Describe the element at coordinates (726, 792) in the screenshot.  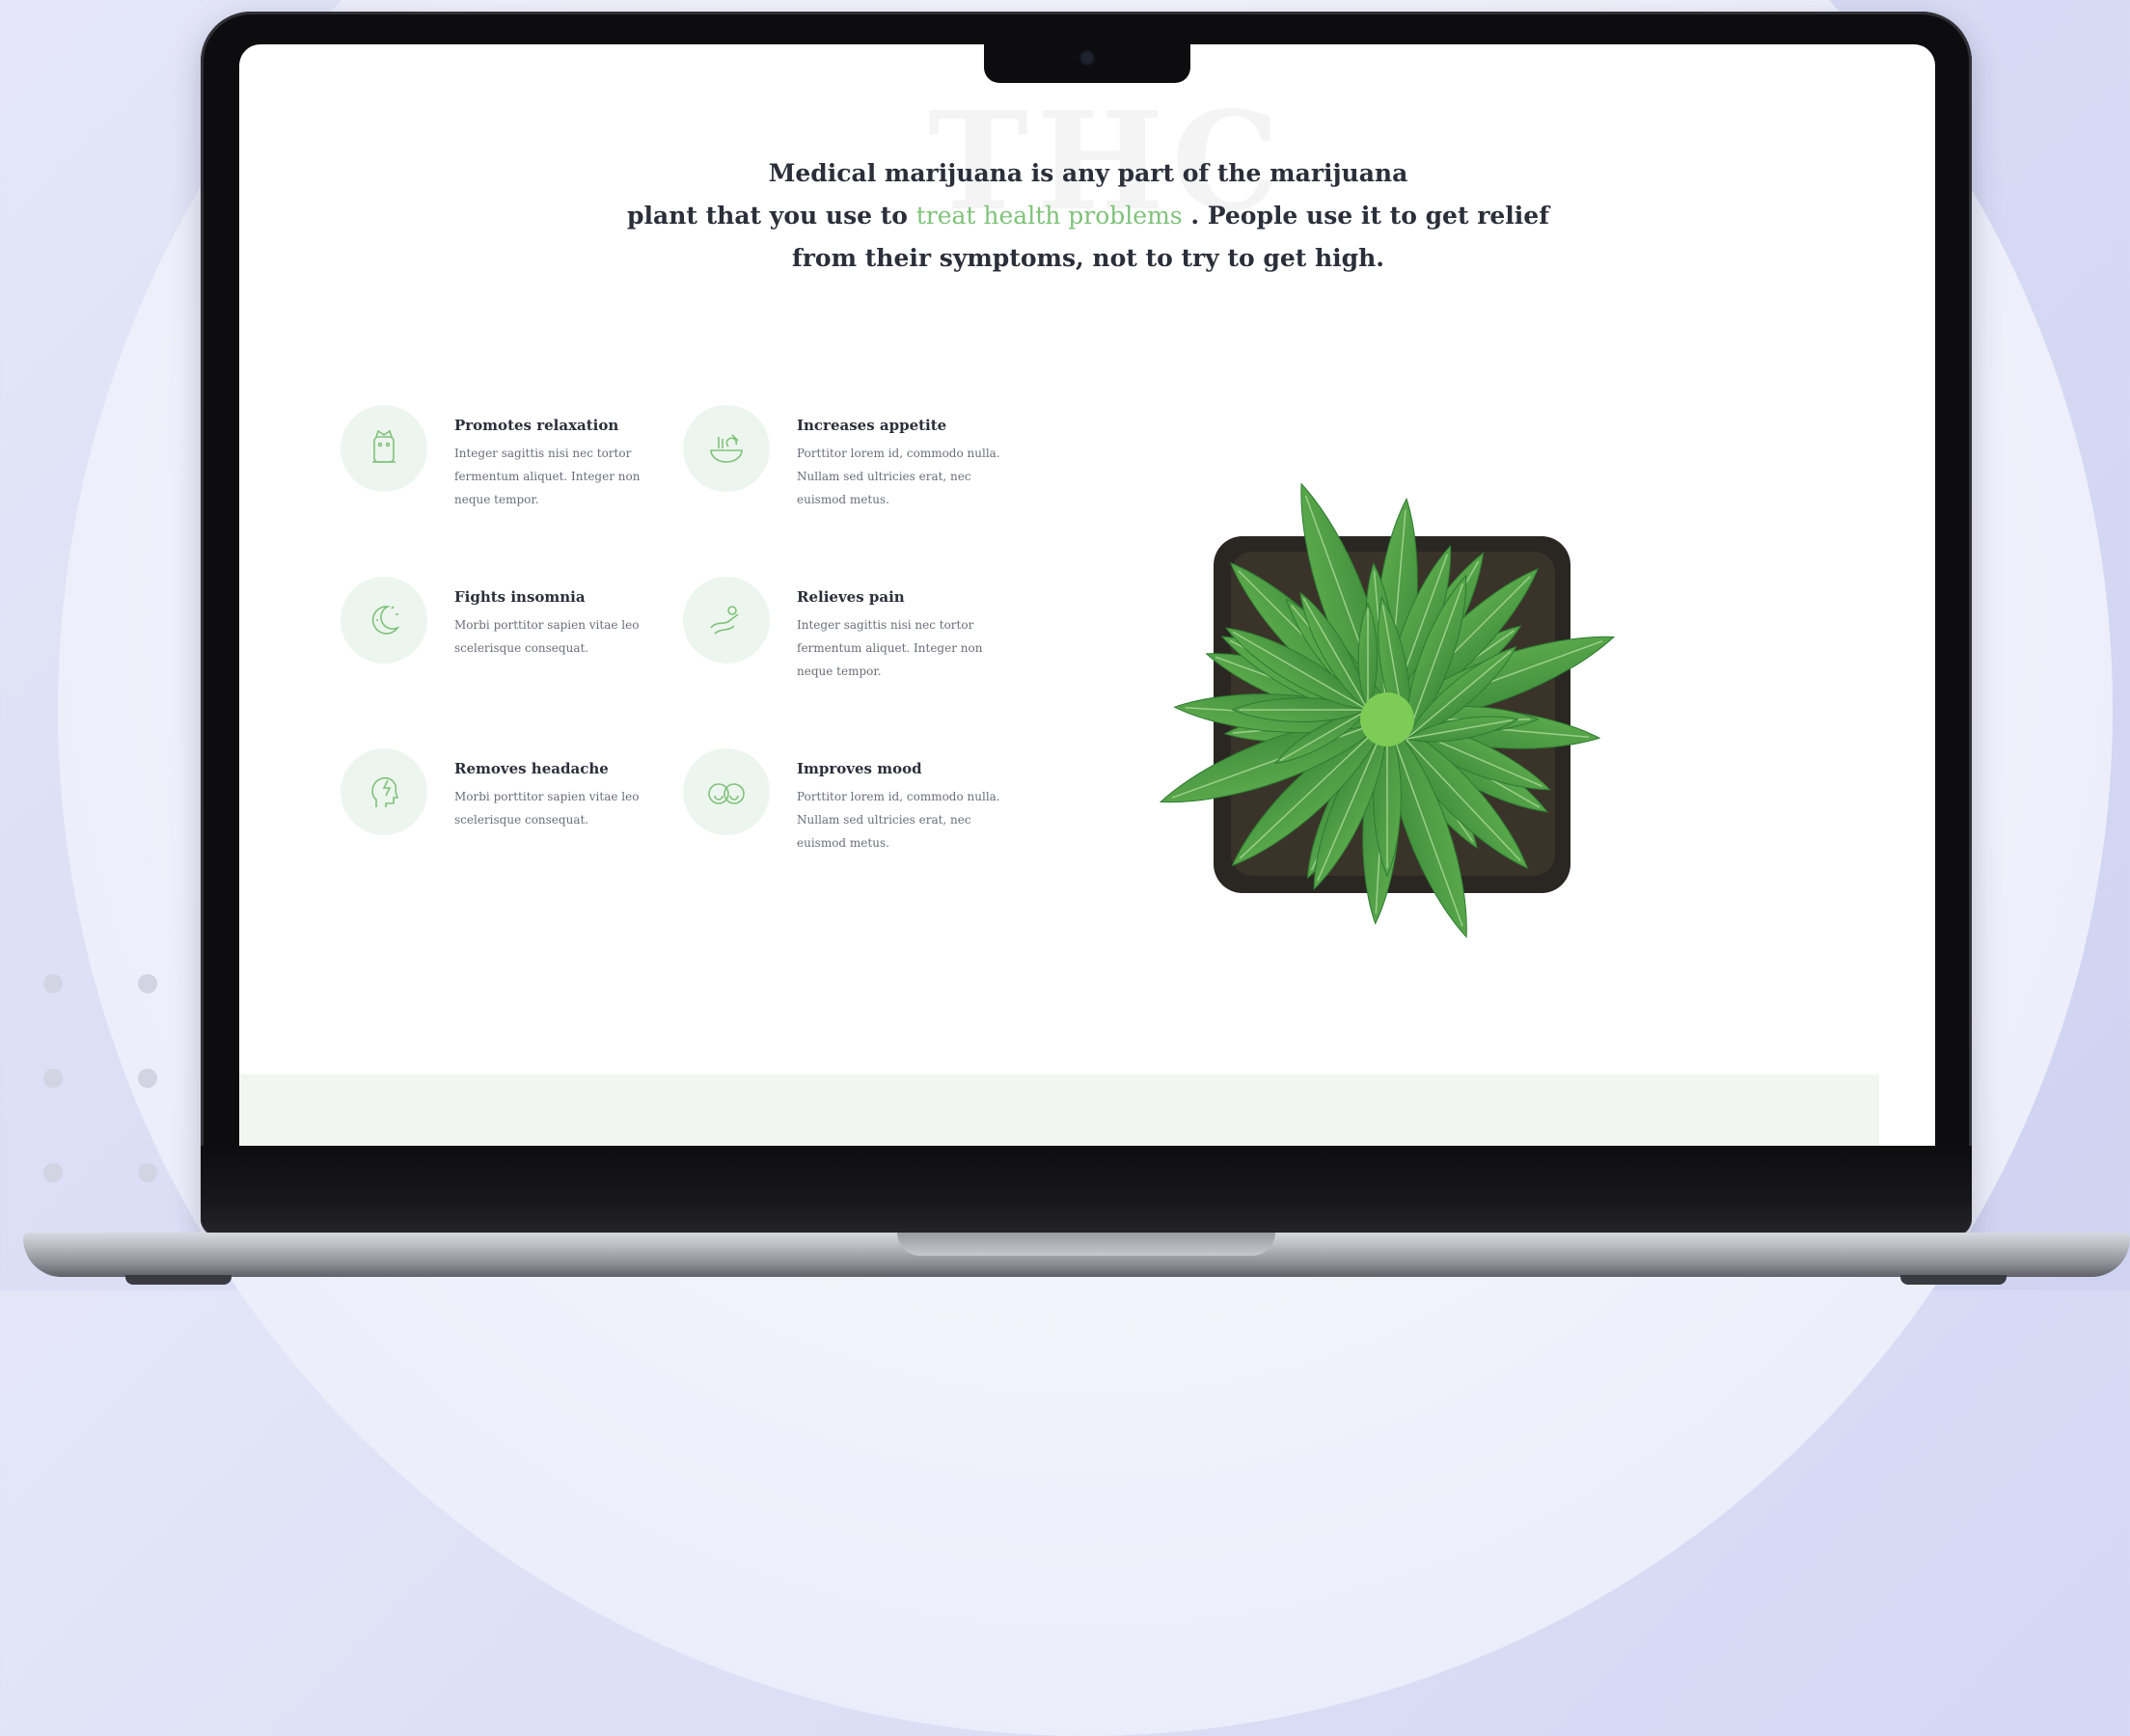
I see `mood-icon` at that location.